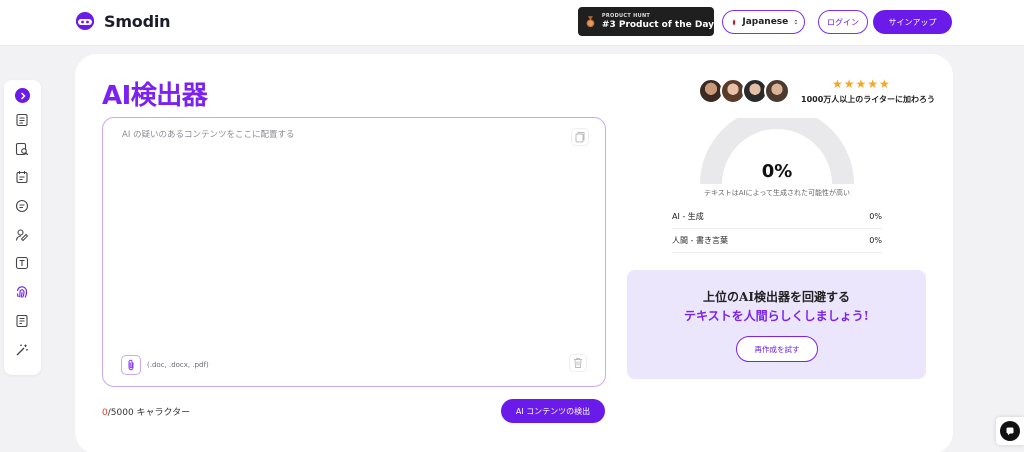 The height and width of the screenshot is (452, 1024). I want to click on content-input-placeholder: AI の疑いのあるコンテンツをここに配置する, so click(208, 135).